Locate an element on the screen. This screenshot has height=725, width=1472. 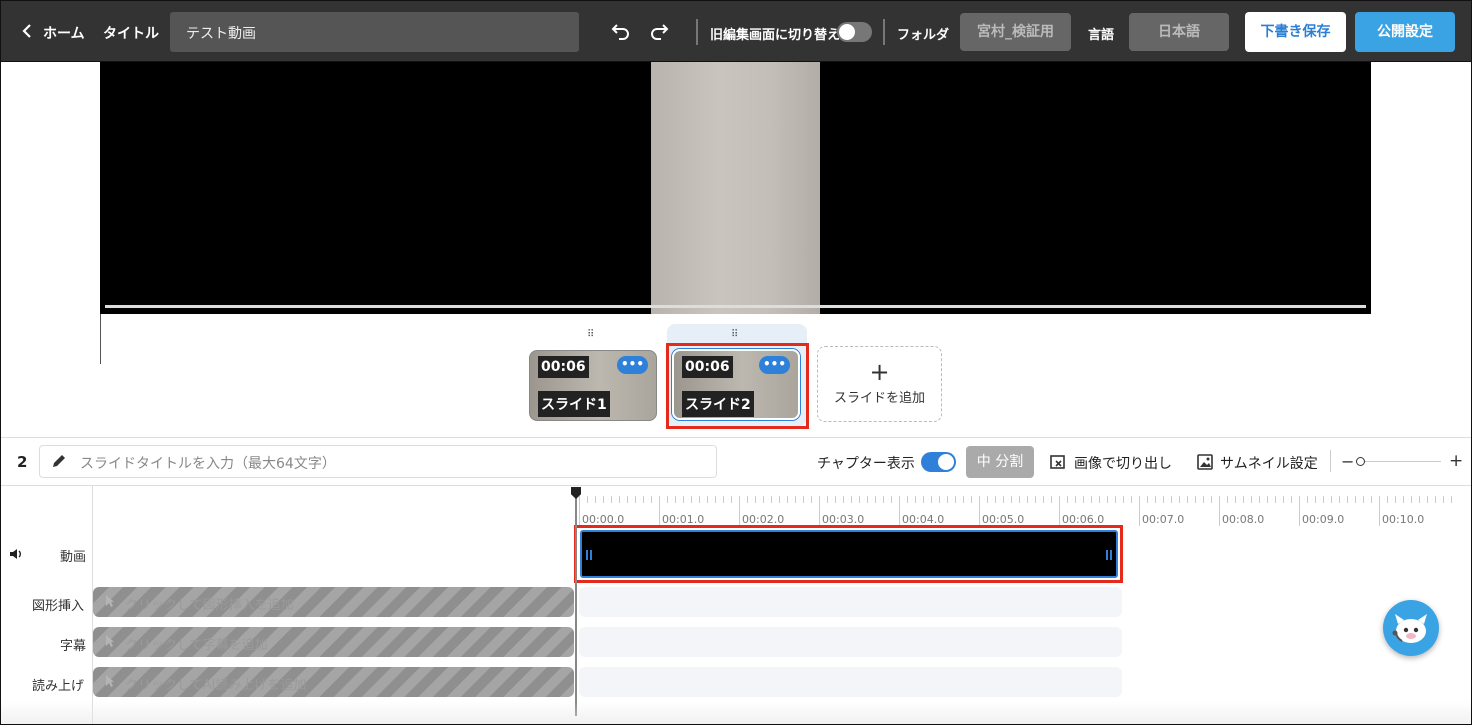
shape-track is located at coordinates (850, 602).